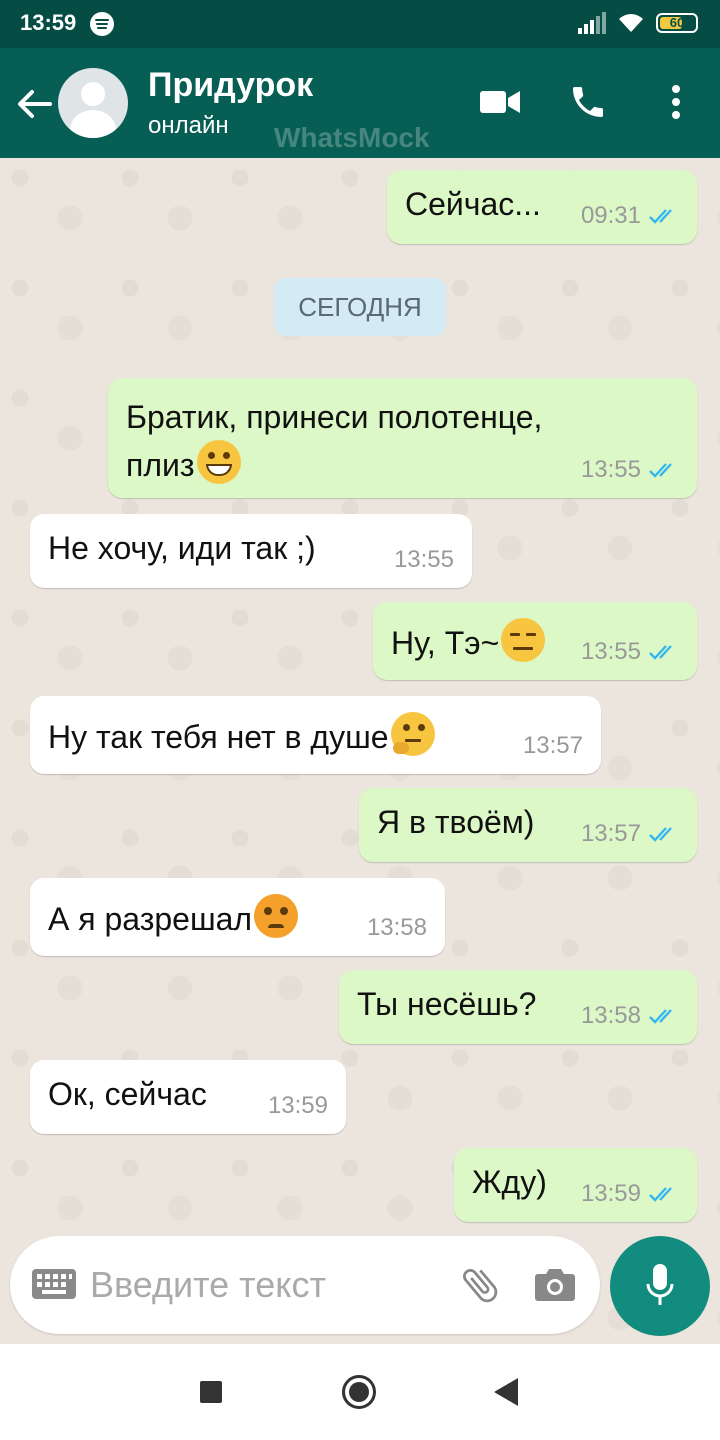 The width and height of the screenshot is (720, 1440). I want to click on recent-apps-icon, so click(211, 1392).